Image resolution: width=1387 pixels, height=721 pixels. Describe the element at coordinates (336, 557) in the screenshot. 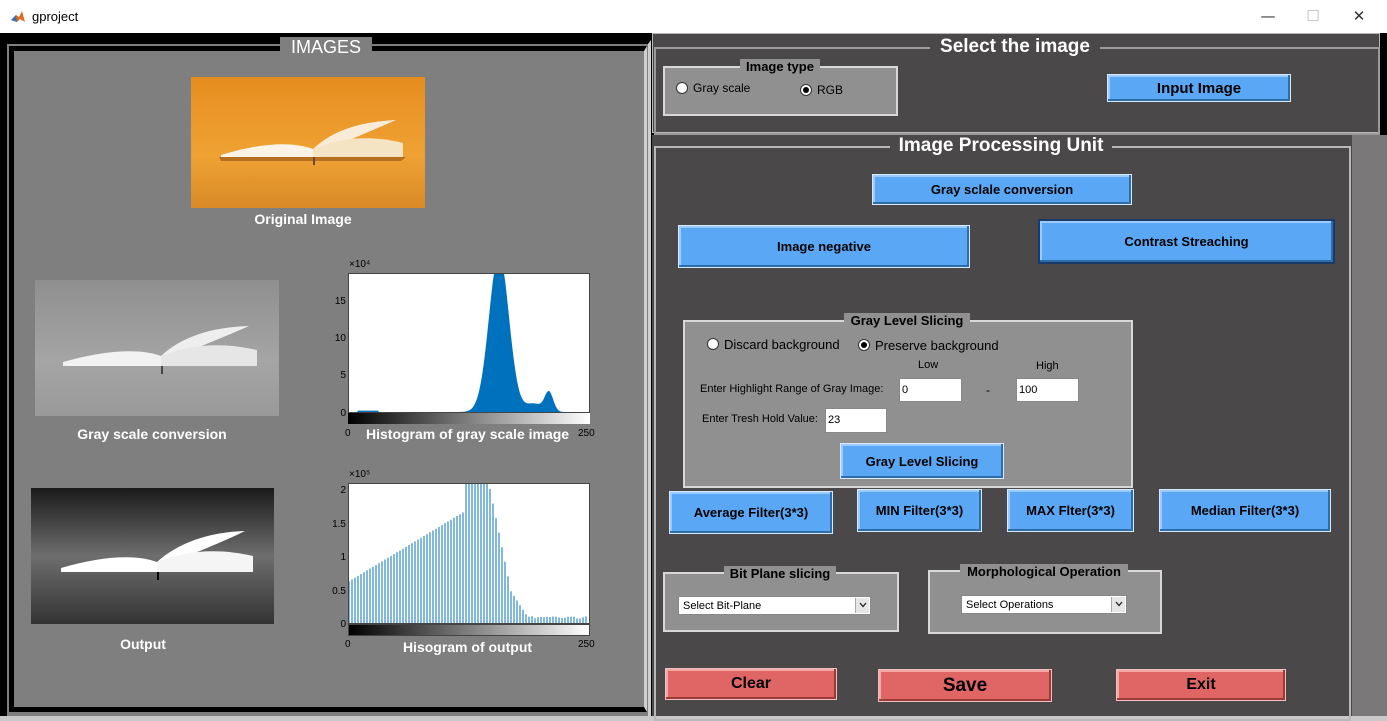

I see `hist2-ytick: 1` at that location.